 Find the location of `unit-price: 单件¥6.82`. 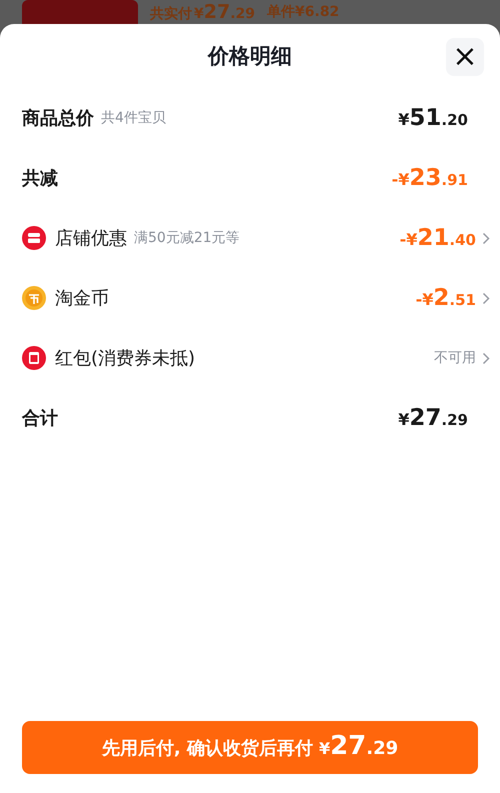

unit-price: 单件¥6.82 is located at coordinates (303, 12).